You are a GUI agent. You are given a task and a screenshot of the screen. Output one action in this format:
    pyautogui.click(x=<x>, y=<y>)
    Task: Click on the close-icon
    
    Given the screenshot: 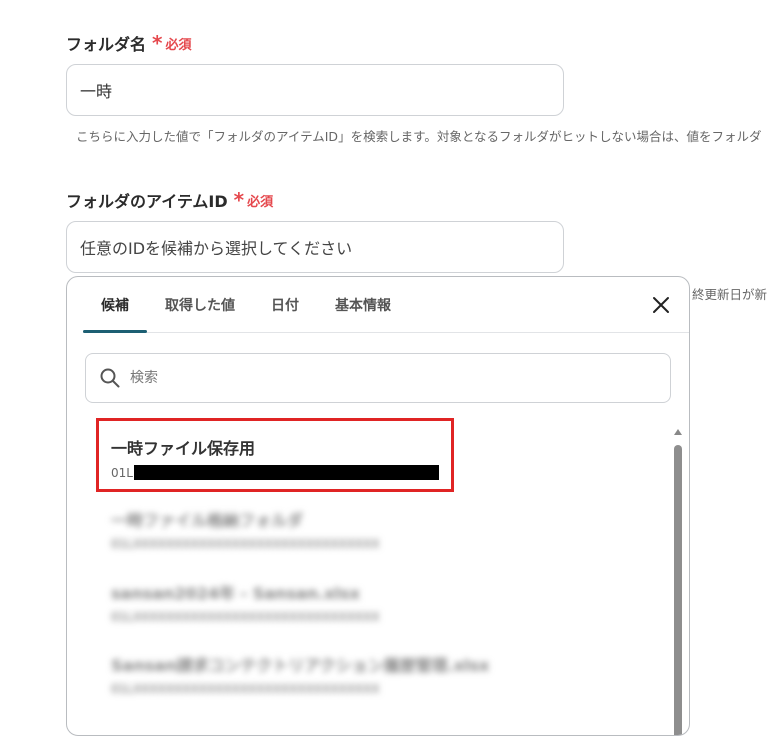 What is the action you would take?
    pyautogui.click(x=661, y=305)
    